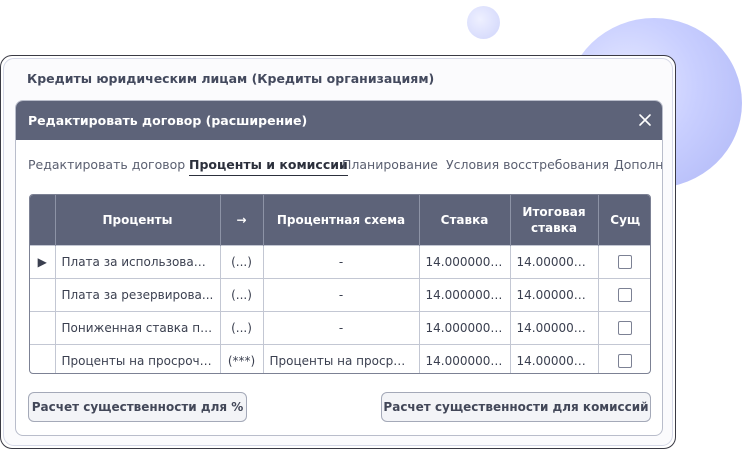 The width and height of the screenshot is (752, 451). What do you see at coordinates (483, 22) in the screenshot?
I see `decor-bubble-small` at bounding box center [483, 22].